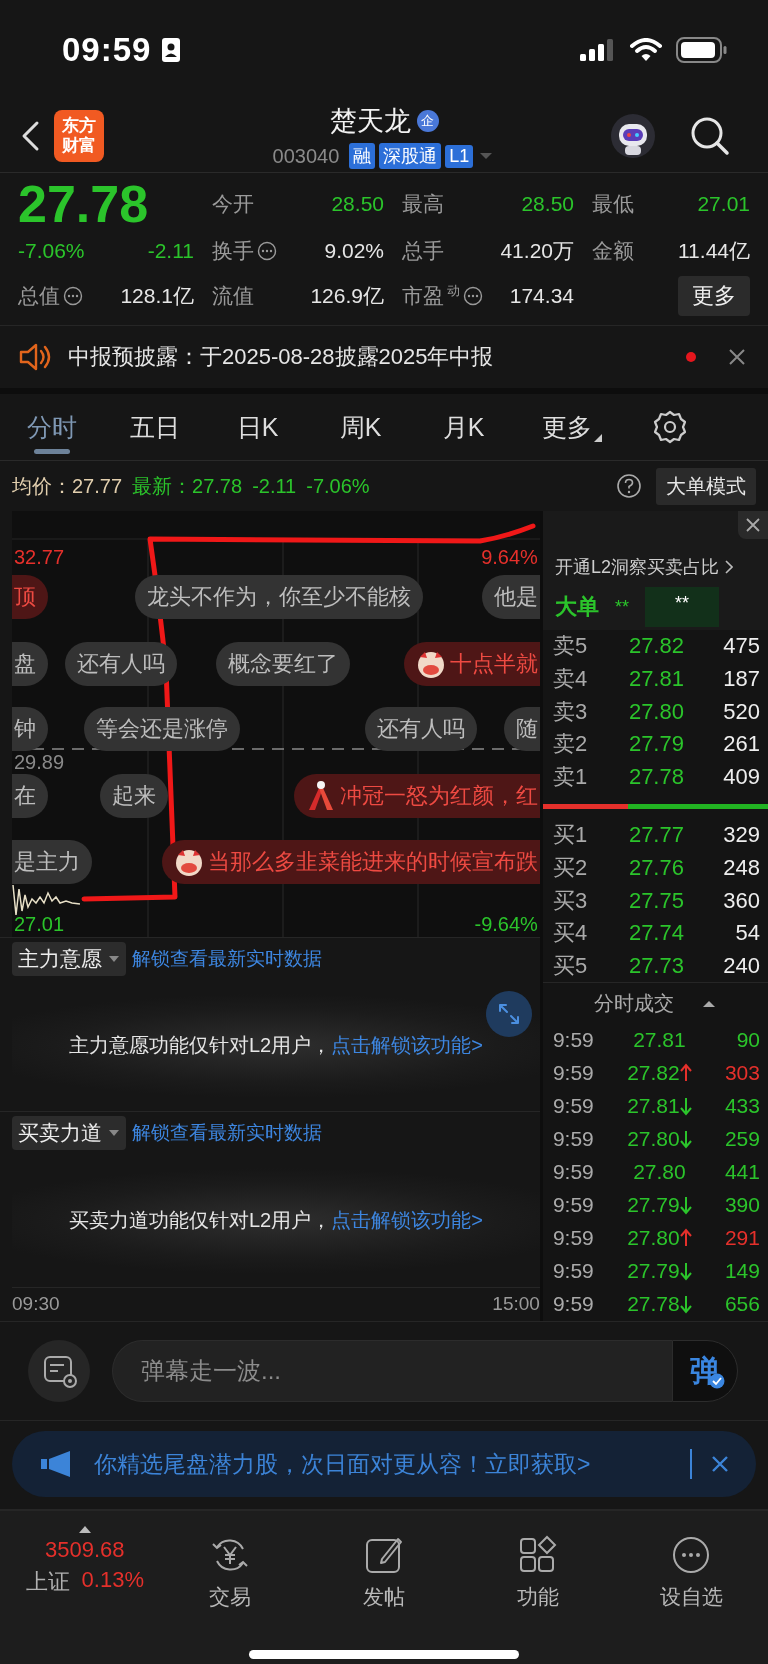  What do you see at coordinates (30, 664) in the screenshot?
I see `comment-bubble: 盘` at bounding box center [30, 664].